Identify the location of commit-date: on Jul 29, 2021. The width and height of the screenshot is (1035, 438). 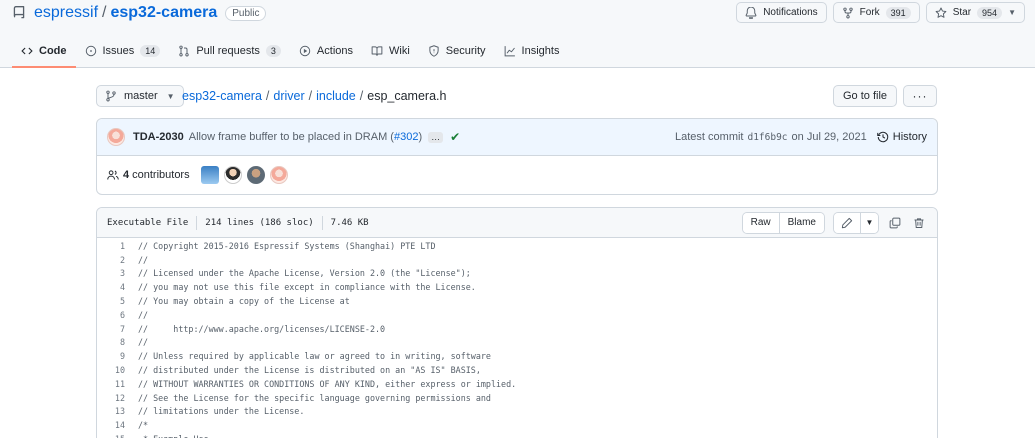
(829, 137).